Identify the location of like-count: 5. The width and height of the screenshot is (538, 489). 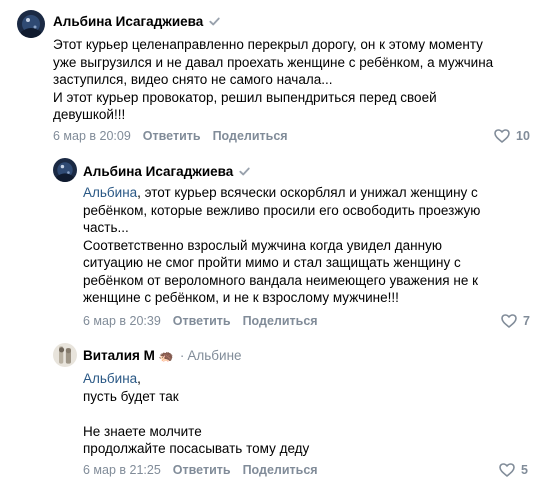
(524, 470).